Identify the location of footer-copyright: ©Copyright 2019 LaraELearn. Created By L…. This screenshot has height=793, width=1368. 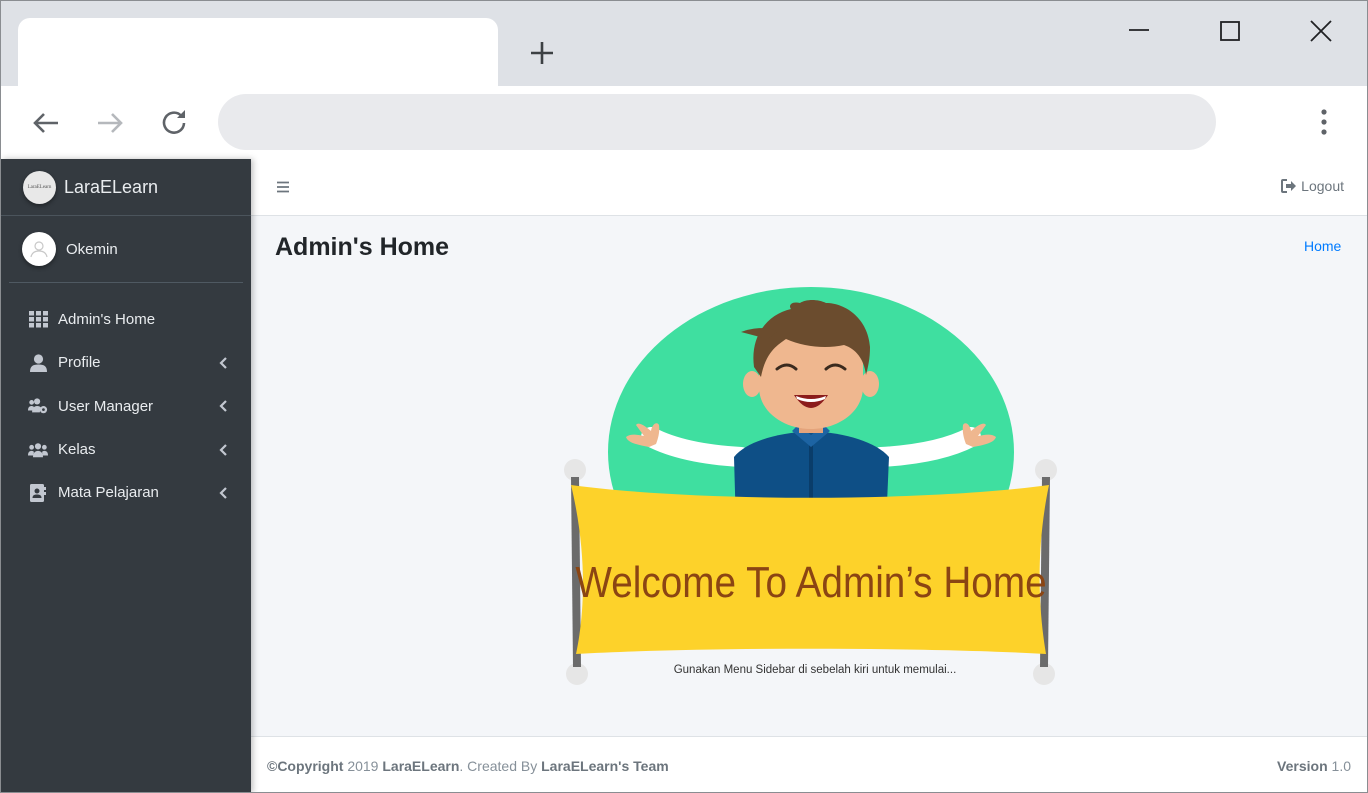
(468, 766).